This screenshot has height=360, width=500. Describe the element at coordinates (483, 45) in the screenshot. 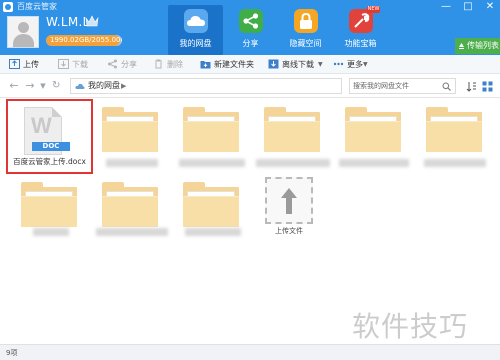

I see `transfer-list-label: 传输列表` at that location.